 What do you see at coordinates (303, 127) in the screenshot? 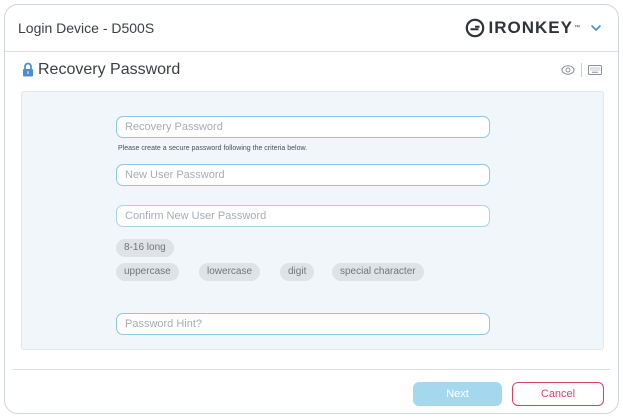
I see `recovery-password-input` at bounding box center [303, 127].